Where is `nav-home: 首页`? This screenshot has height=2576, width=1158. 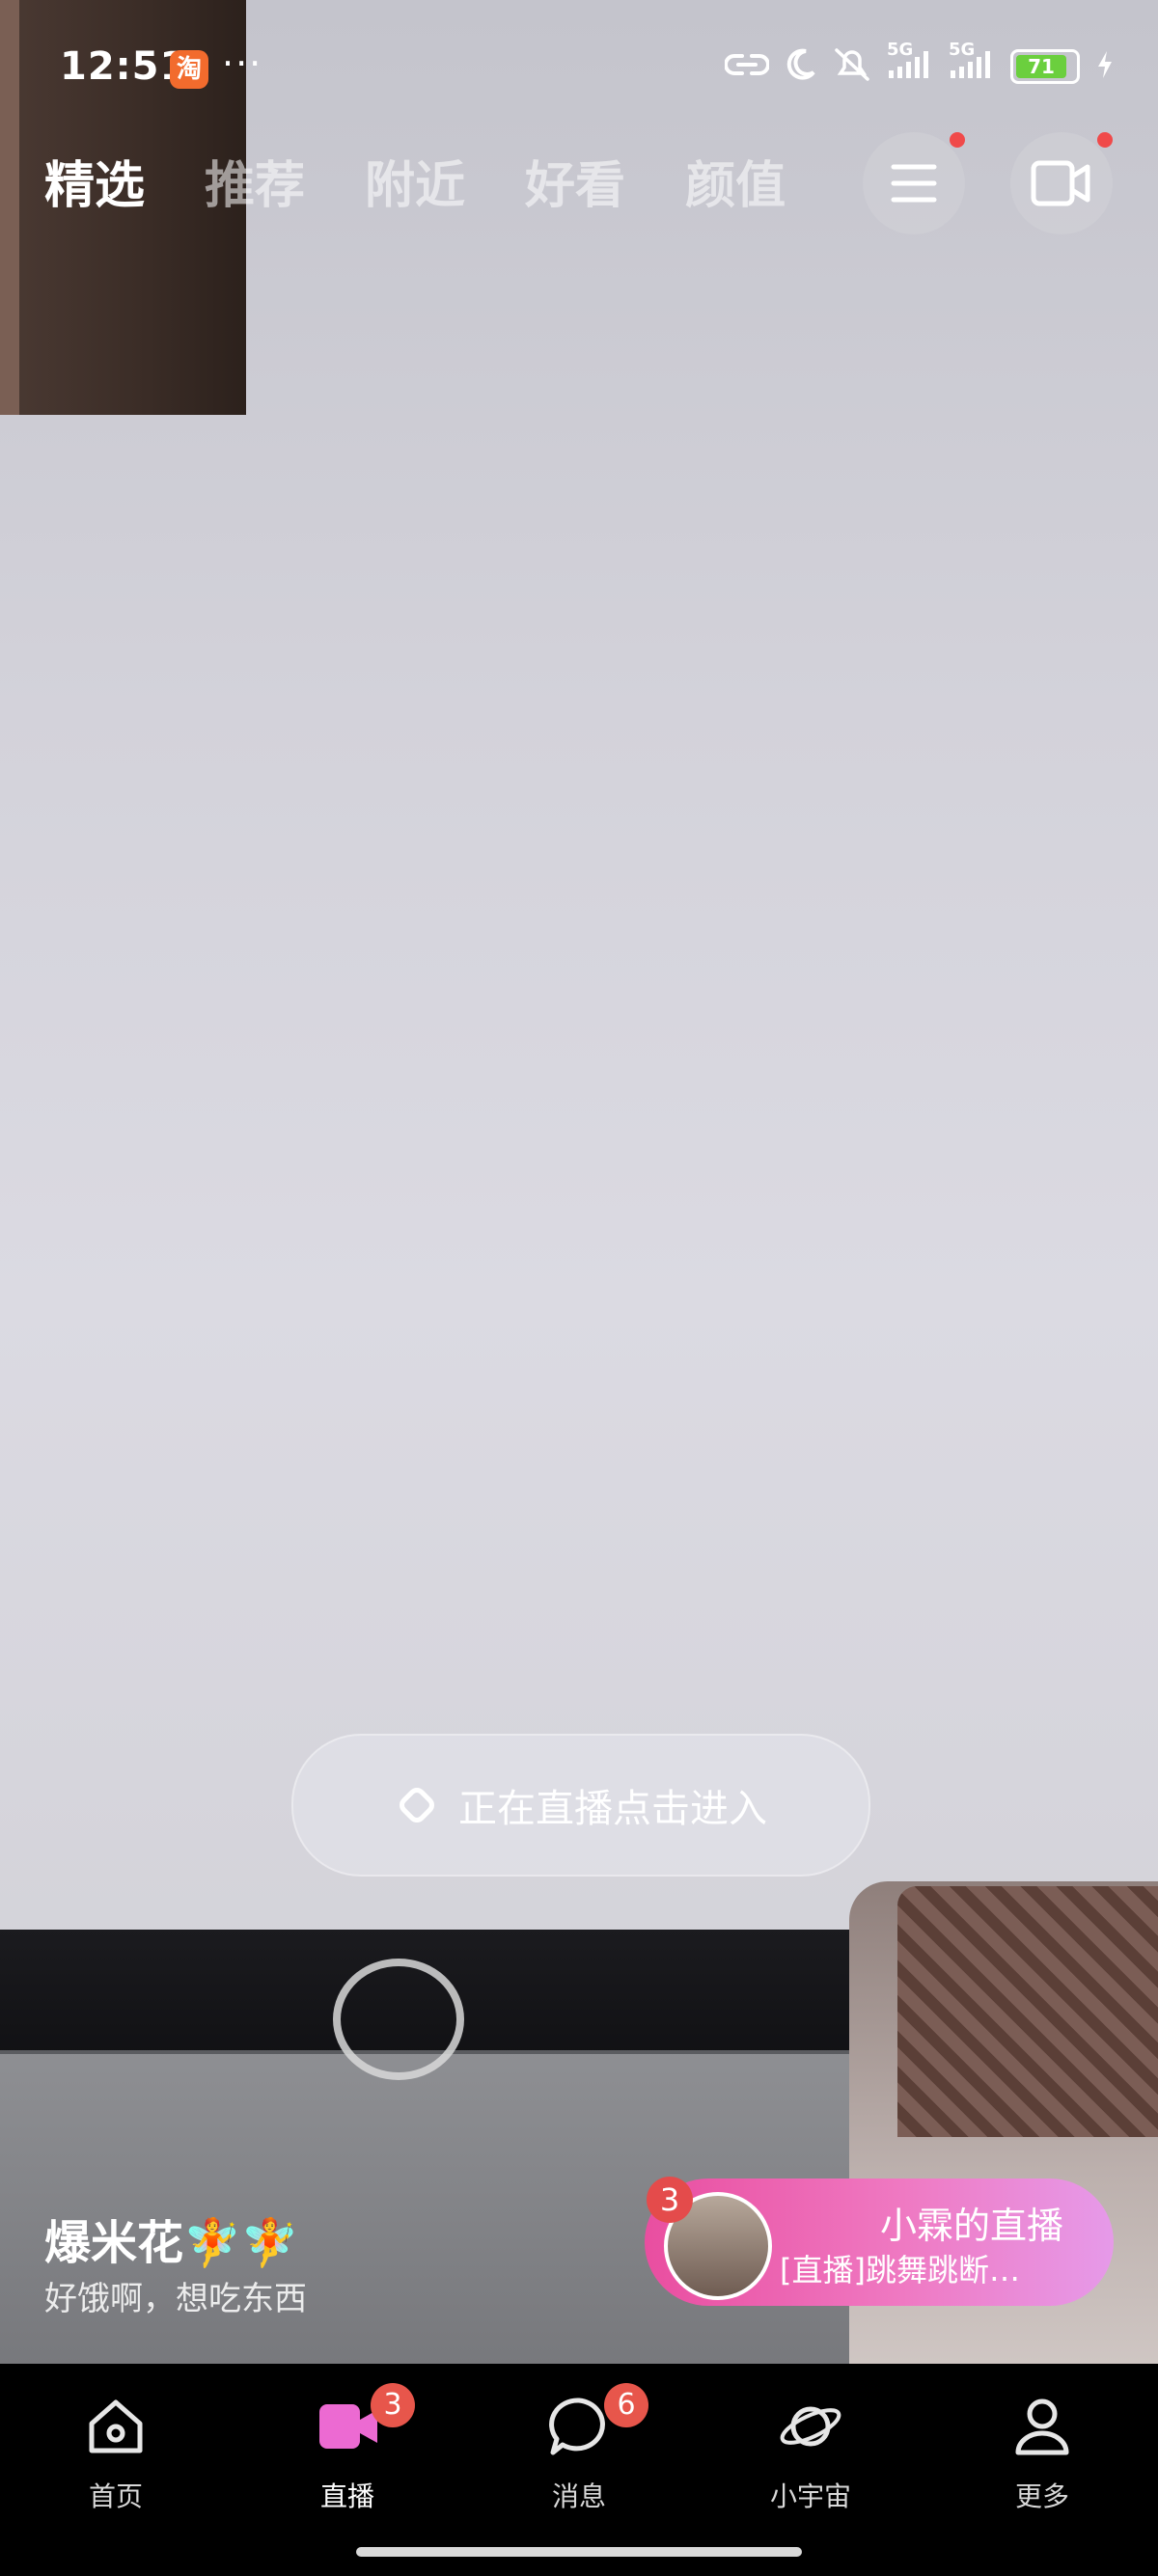 nav-home: 首页 is located at coordinates (115, 2453).